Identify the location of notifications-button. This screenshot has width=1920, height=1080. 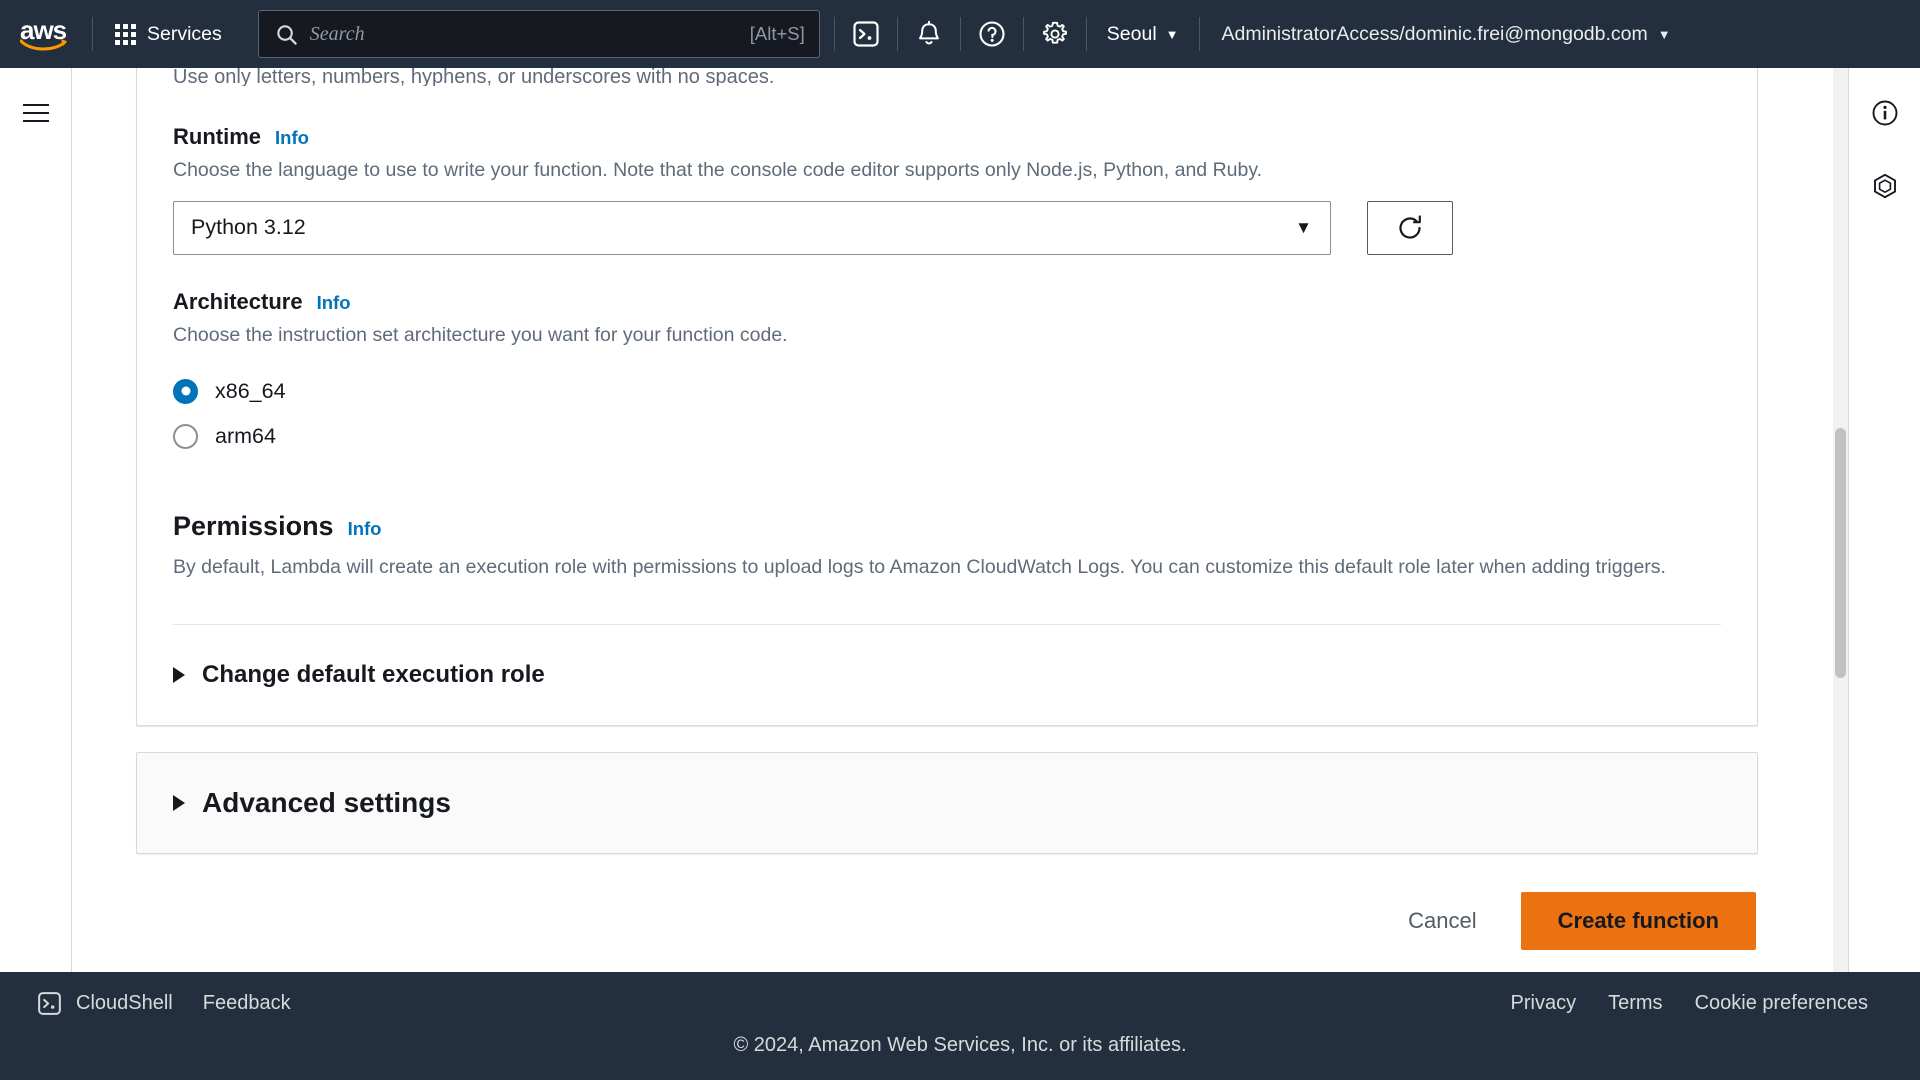
(929, 34).